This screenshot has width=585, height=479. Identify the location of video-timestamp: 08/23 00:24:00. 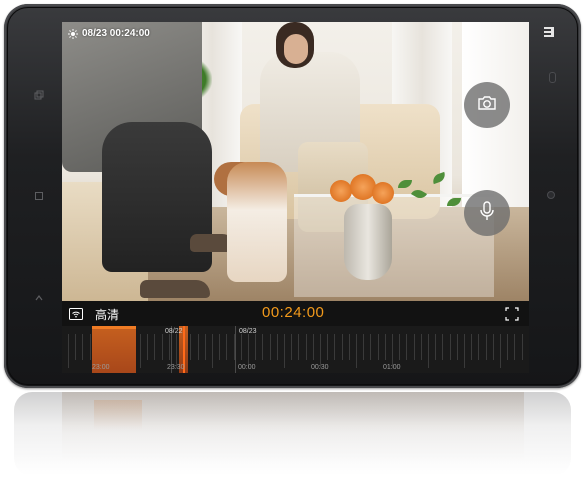
(109, 33).